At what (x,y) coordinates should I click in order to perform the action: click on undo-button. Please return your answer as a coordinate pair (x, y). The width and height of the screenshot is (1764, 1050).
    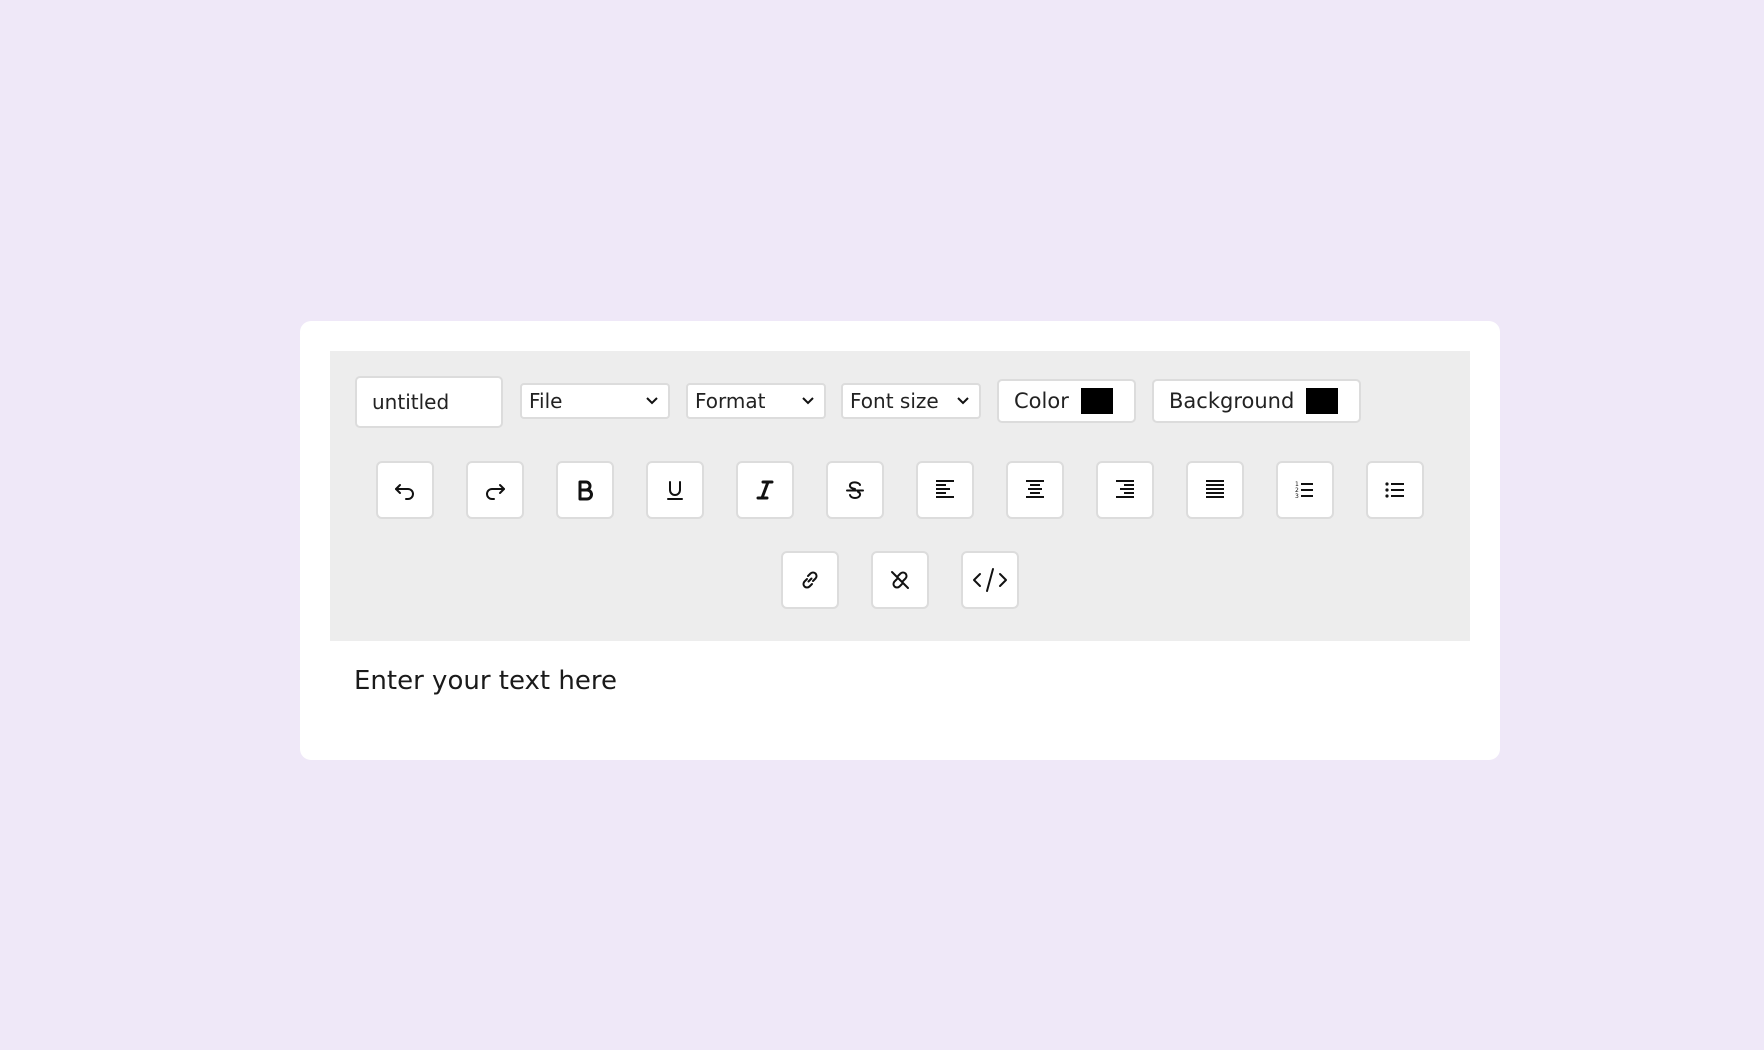
    Looking at the image, I should click on (405, 490).